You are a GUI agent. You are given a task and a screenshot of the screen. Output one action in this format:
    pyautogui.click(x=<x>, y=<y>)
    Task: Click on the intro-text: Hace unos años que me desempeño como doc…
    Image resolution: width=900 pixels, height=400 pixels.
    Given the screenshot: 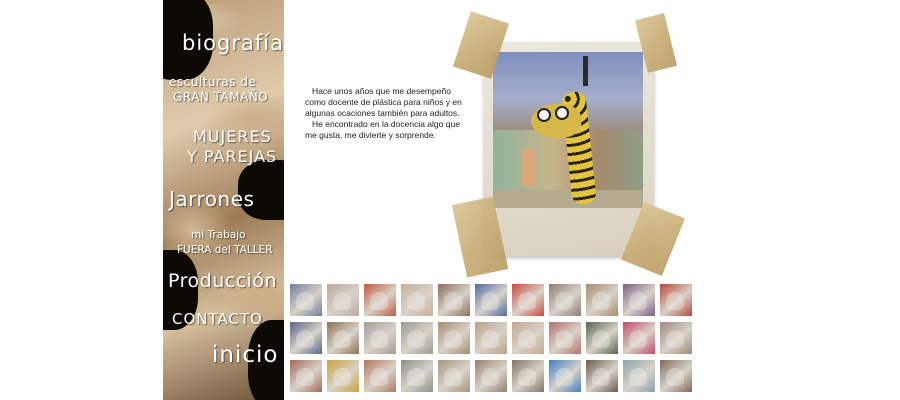 What is the action you would take?
    pyautogui.click(x=387, y=113)
    